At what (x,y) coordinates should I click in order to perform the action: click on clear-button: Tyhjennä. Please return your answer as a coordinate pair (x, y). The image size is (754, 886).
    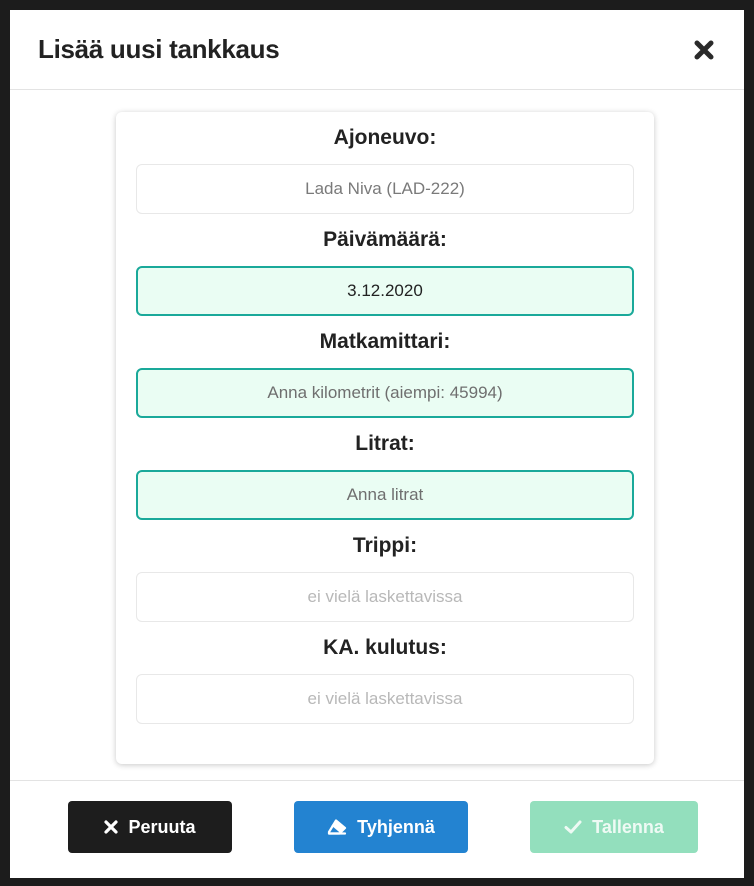
    Looking at the image, I should click on (381, 827).